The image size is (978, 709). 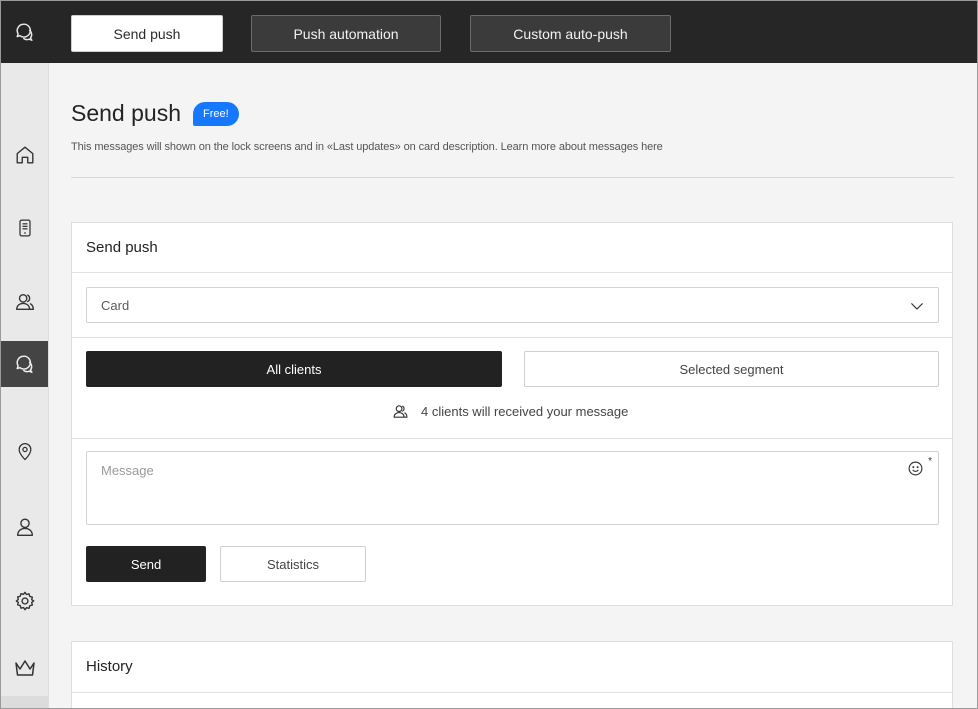 I want to click on history-card: History, so click(x=512, y=674).